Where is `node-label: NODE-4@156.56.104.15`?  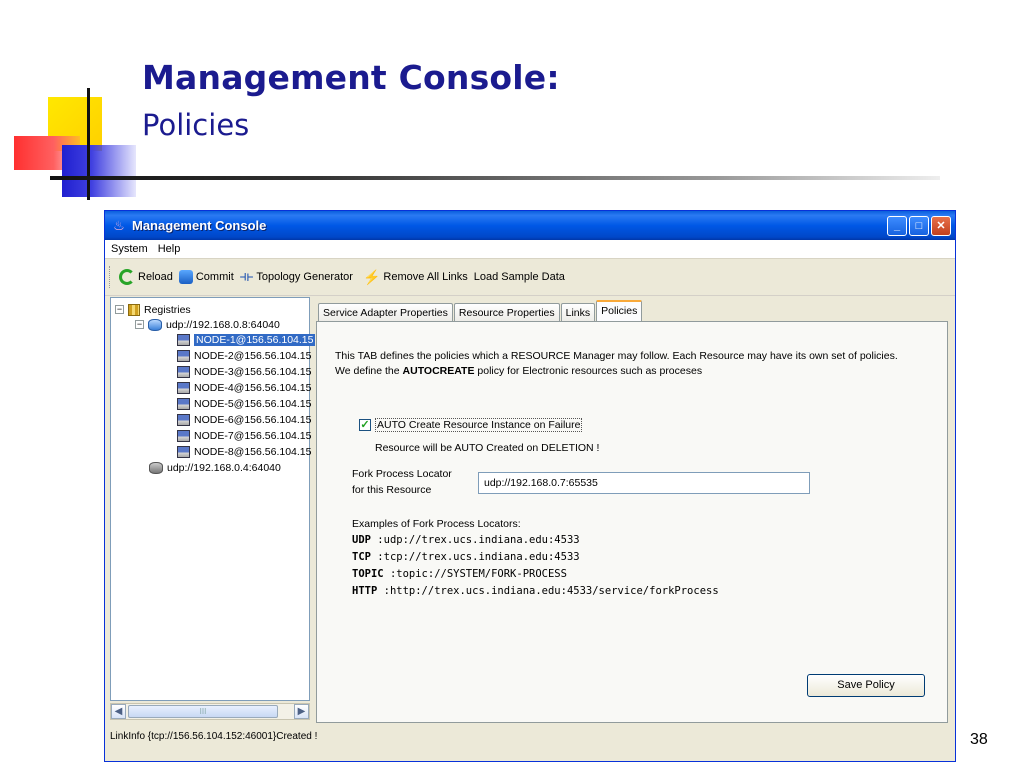
node-label: NODE-4@156.56.104.15 is located at coordinates (253, 387).